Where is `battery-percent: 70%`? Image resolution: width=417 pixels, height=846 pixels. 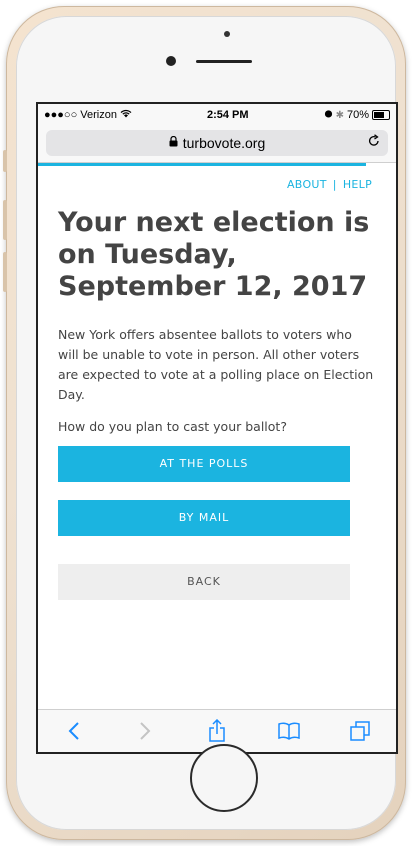
battery-percent: 70% is located at coordinates (357, 115).